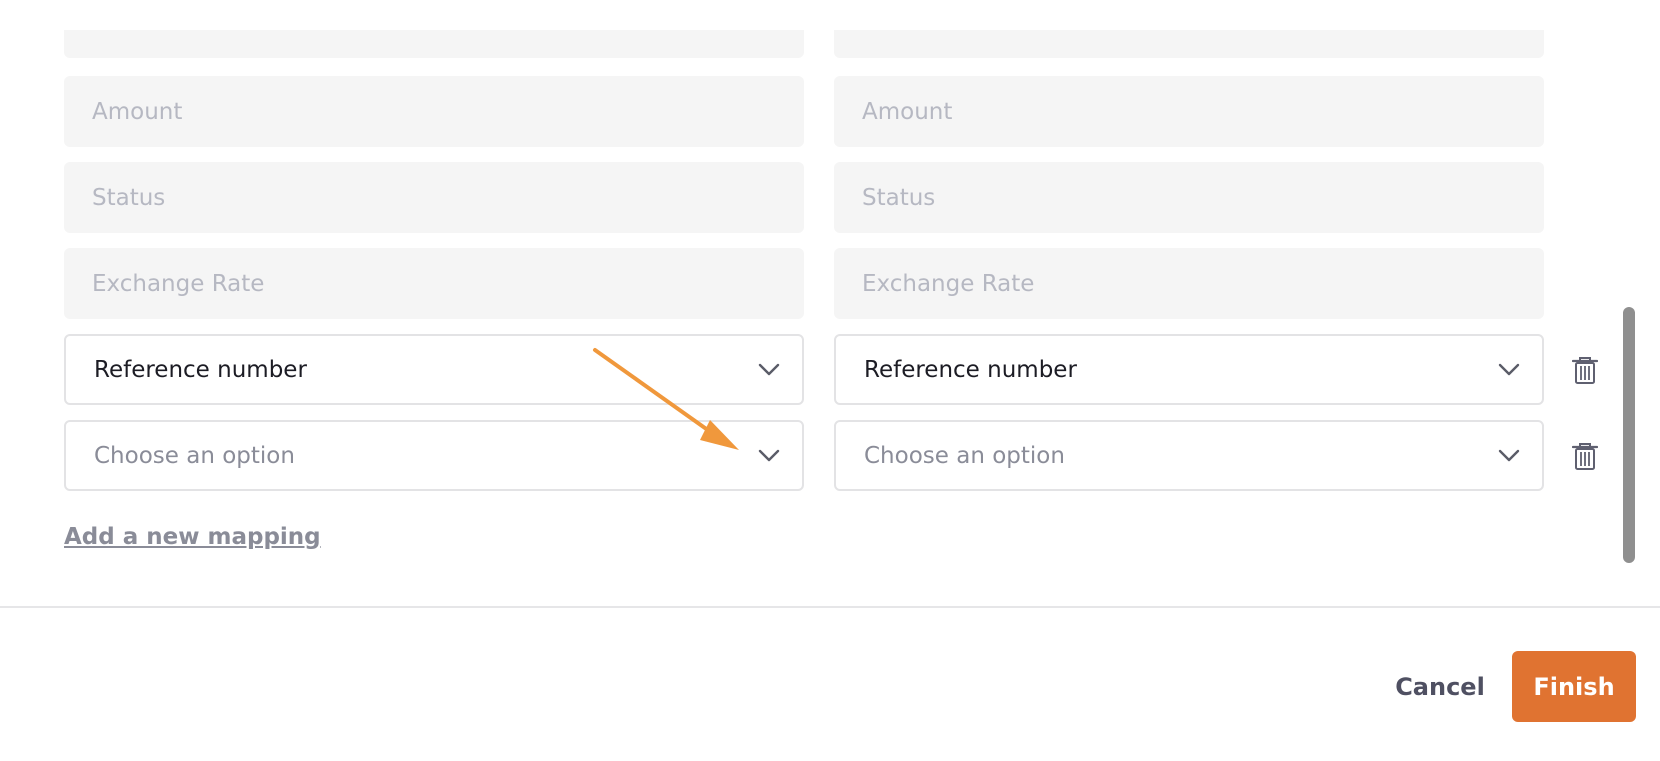 Image resolution: width=1660 pixels, height=761 pixels. What do you see at coordinates (434, 369) in the screenshot?
I see `source-select-reference-number: Reference number` at bounding box center [434, 369].